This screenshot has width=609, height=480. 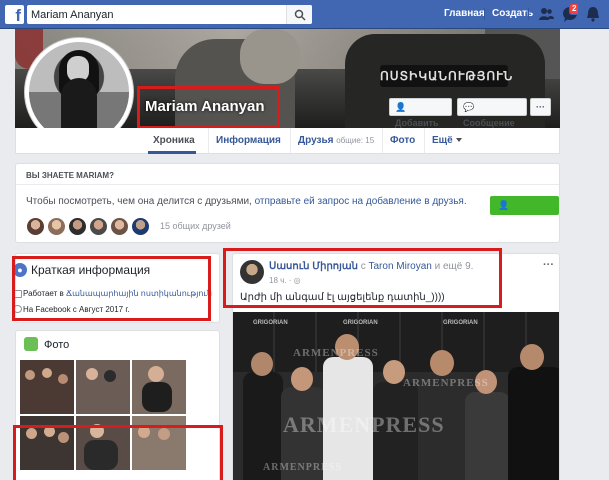 I want to click on search-button, so click(x=299, y=14).